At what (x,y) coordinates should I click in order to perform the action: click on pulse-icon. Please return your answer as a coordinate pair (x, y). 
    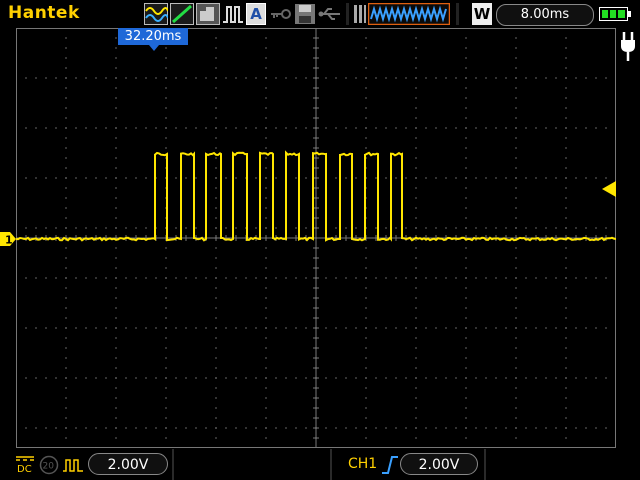
    Looking at the image, I should click on (233, 14).